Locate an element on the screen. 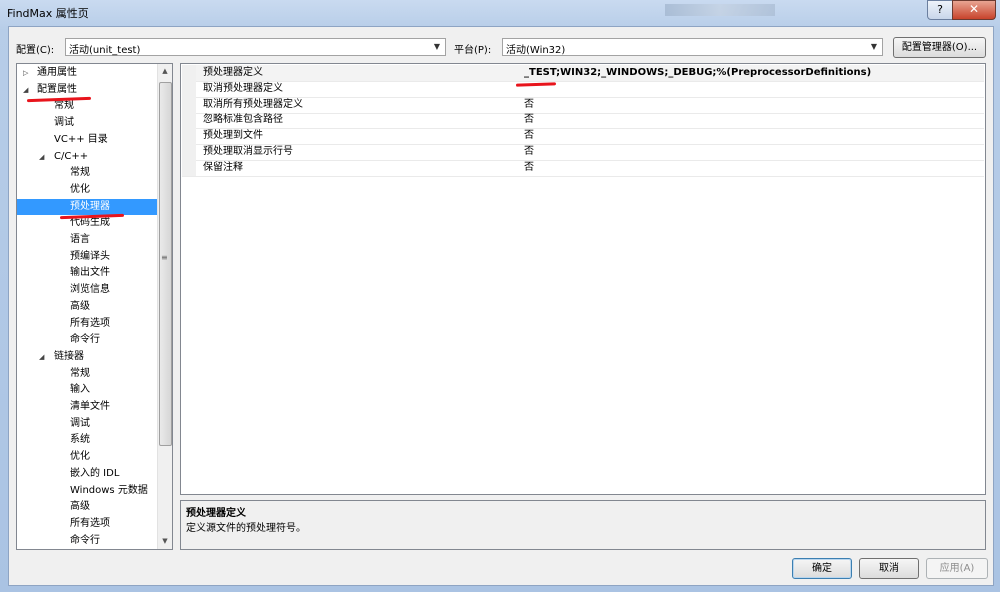  platform-label: 平台(P): is located at coordinates (473, 50).